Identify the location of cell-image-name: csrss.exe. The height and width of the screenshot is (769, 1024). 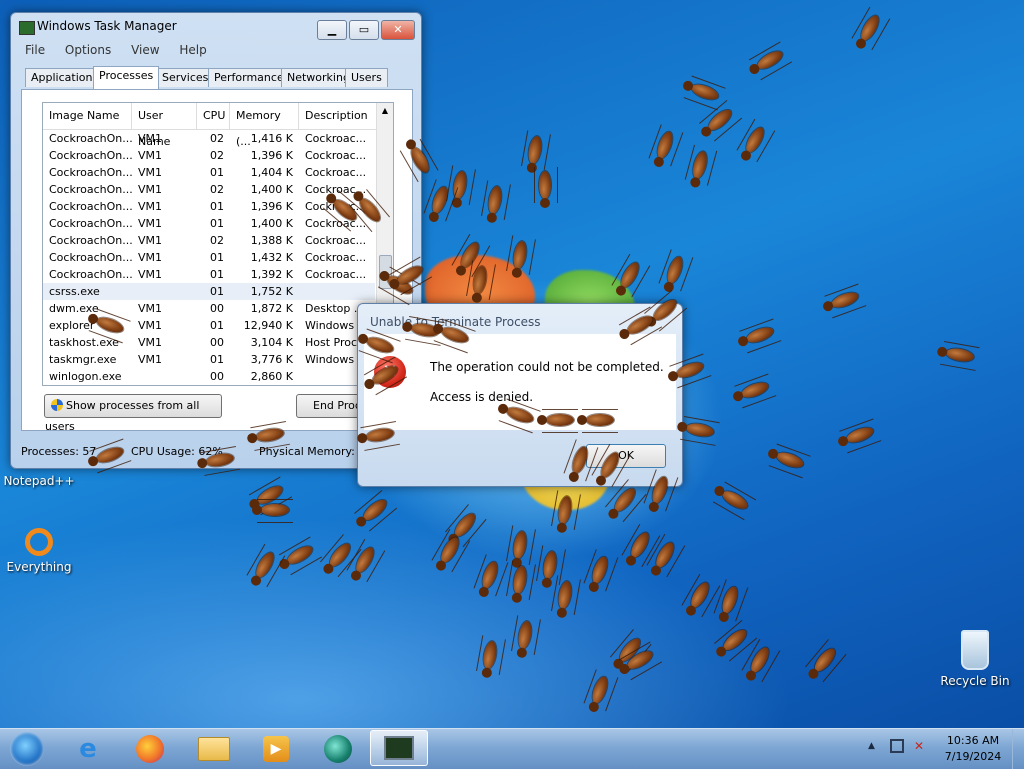
(74, 291).